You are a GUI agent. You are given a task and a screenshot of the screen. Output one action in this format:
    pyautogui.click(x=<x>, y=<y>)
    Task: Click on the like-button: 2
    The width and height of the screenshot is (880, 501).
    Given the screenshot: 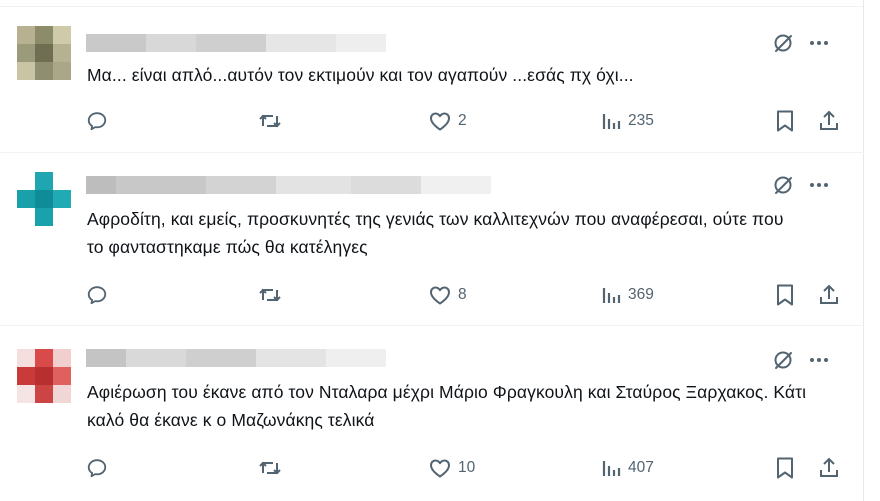 What is the action you would take?
    pyautogui.click(x=447, y=121)
    